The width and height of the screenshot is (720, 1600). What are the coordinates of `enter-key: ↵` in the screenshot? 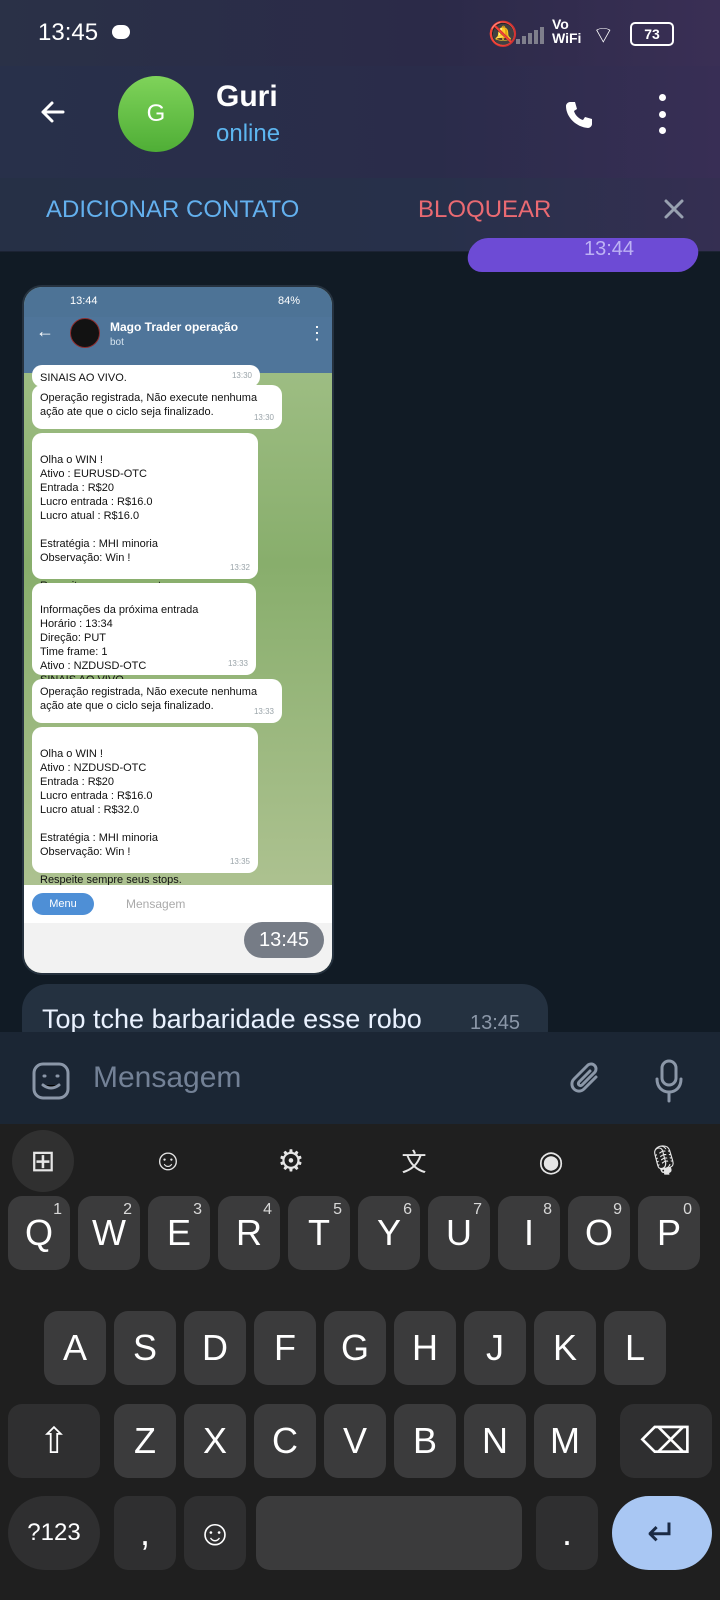 It's located at (662, 1533).